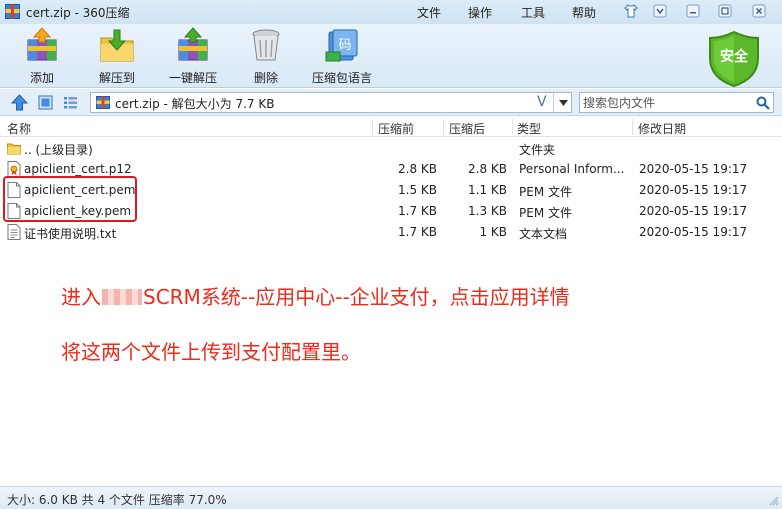  What do you see at coordinates (533, 12) in the screenshot?
I see `menu-tools: 工具` at bounding box center [533, 12].